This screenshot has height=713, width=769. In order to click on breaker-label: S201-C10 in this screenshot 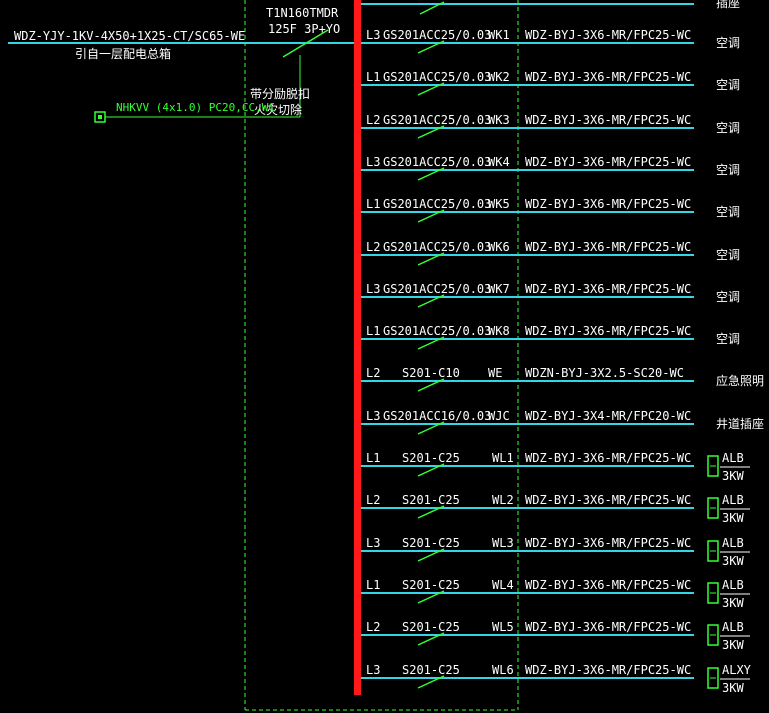, I will do `click(431, 373)`.